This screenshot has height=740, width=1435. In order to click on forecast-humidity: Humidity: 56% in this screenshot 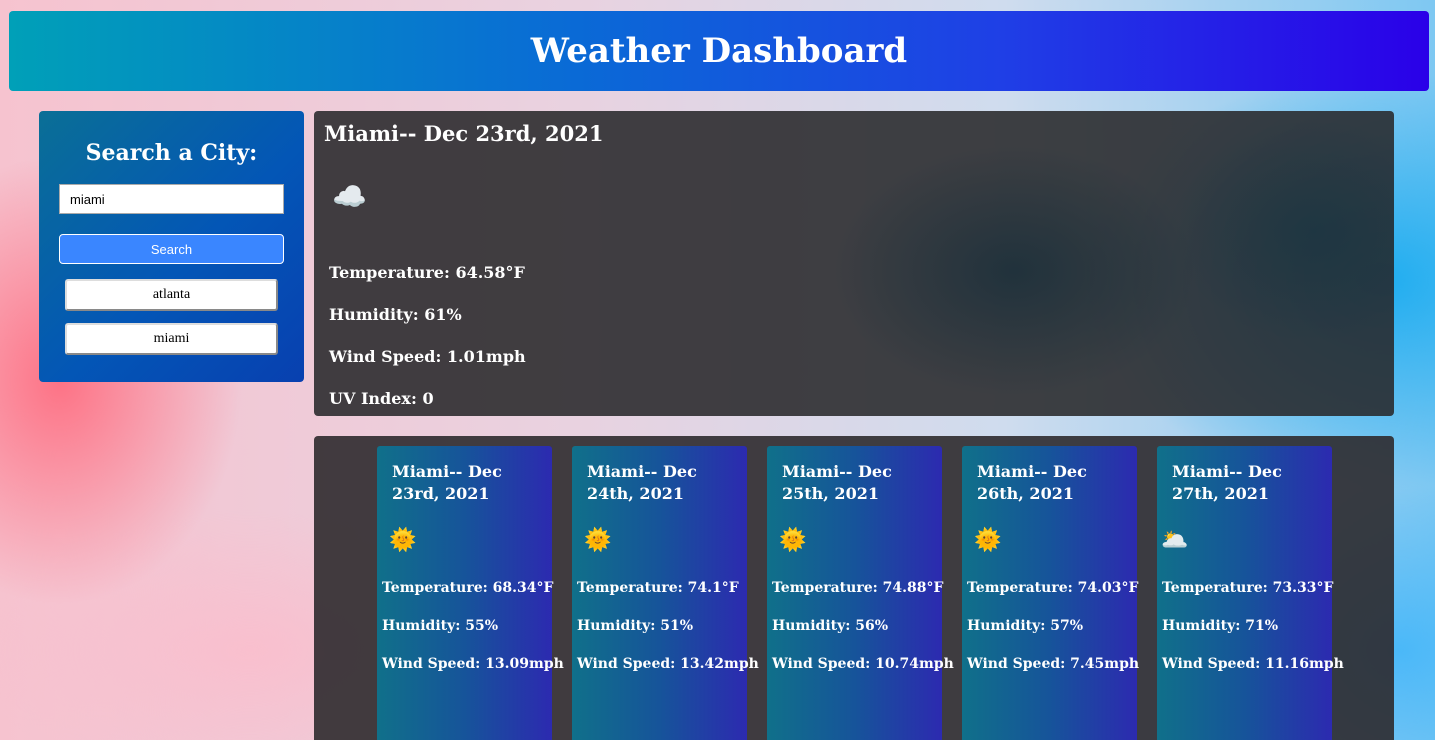, I will do `click(830, 626)`.